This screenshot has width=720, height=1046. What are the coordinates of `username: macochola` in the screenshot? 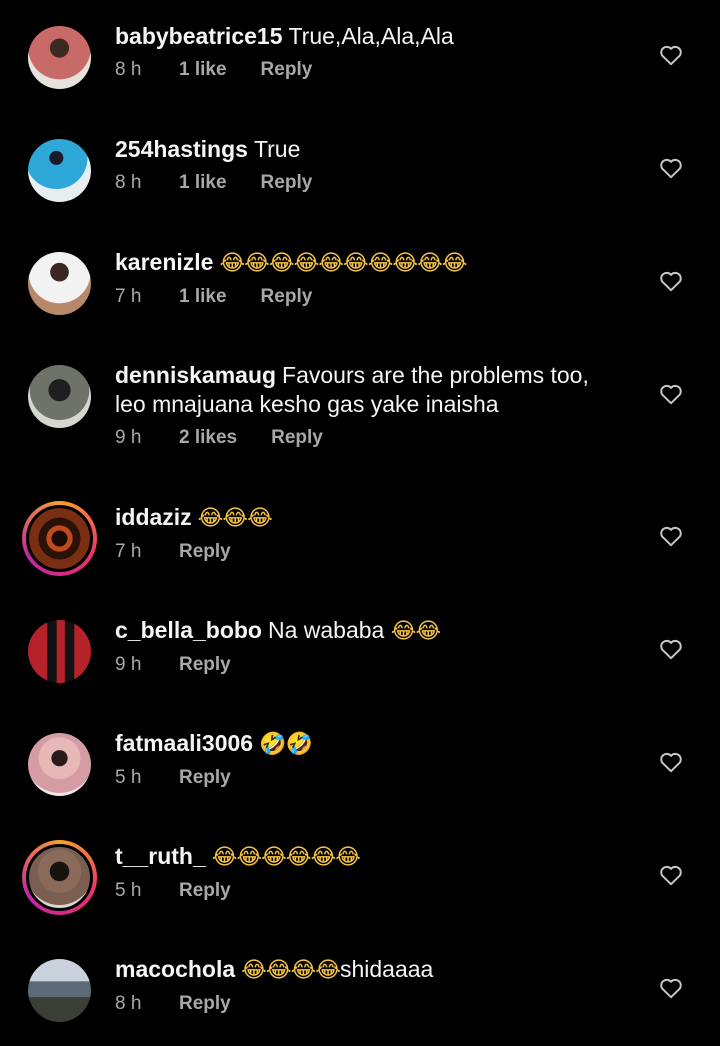 It's located at (175, 969).